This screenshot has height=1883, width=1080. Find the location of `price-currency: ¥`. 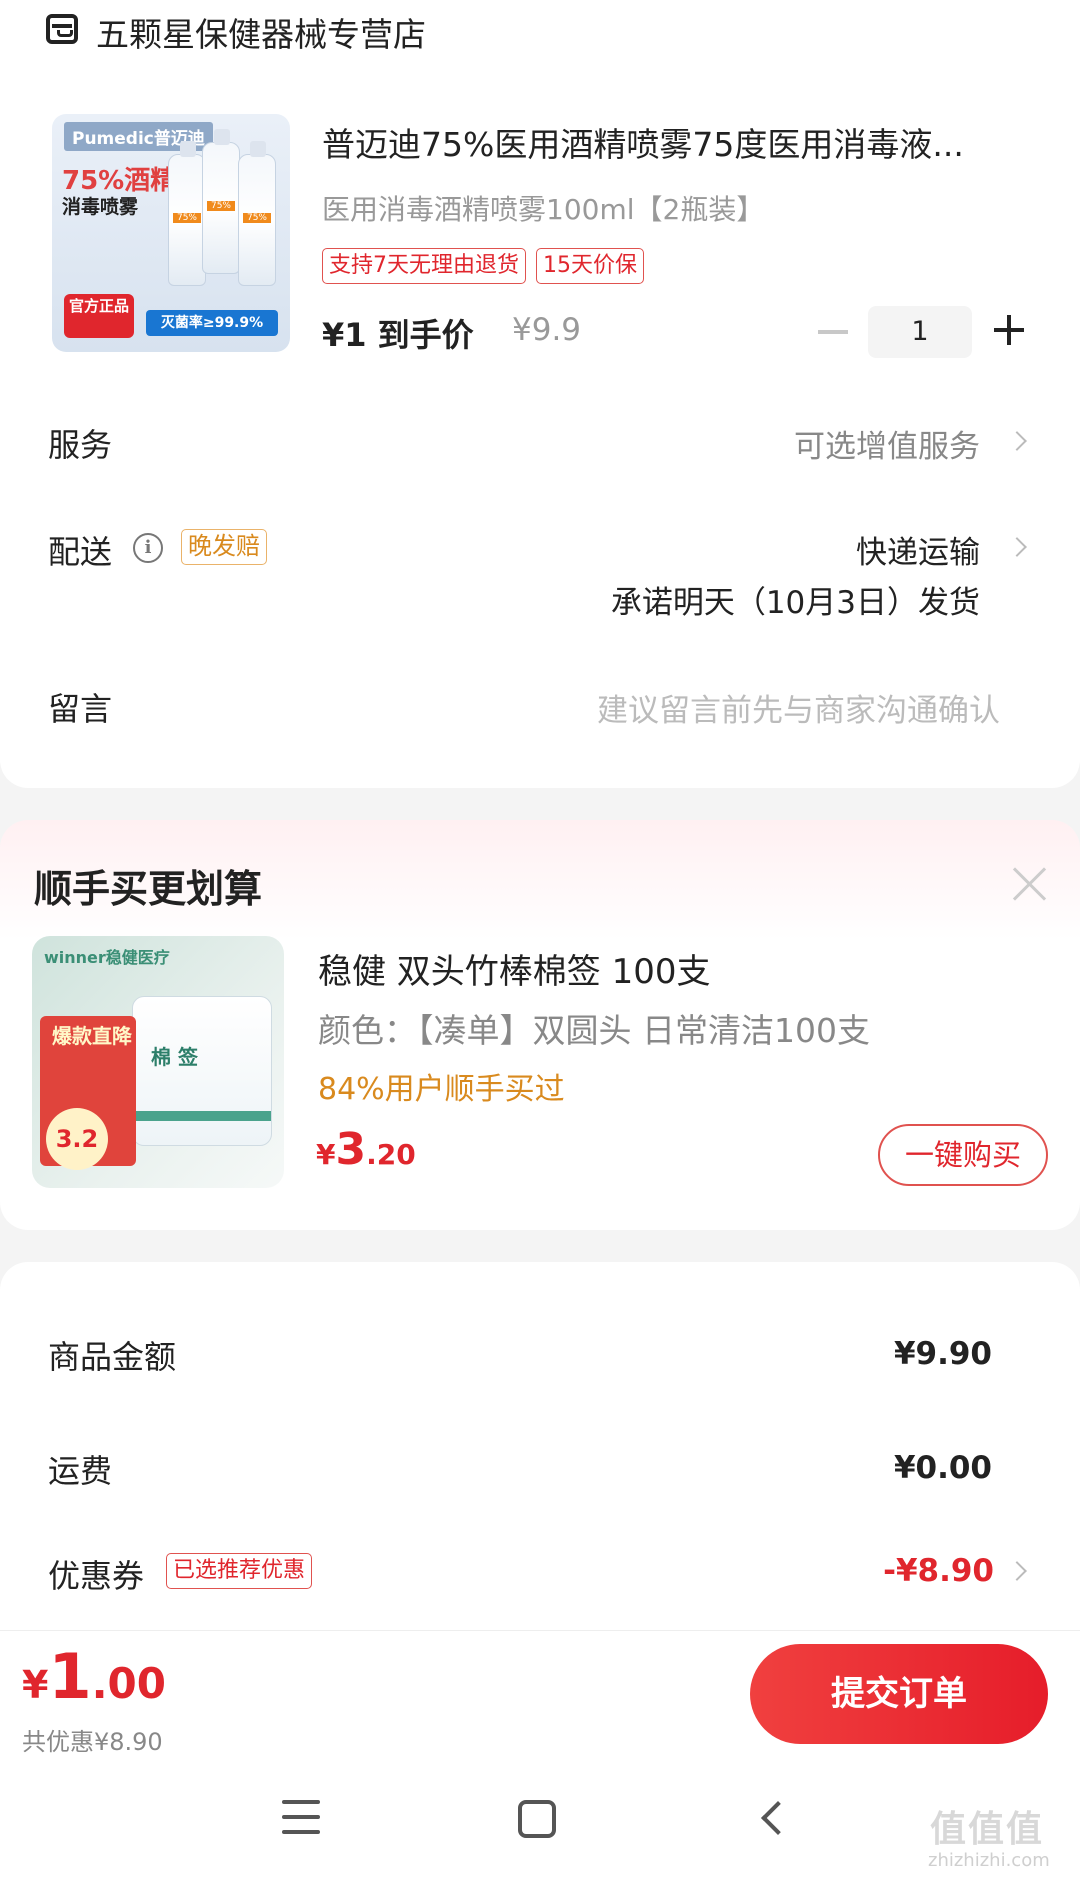

price-currency: ¥ is located at coordinates (326, 1154).